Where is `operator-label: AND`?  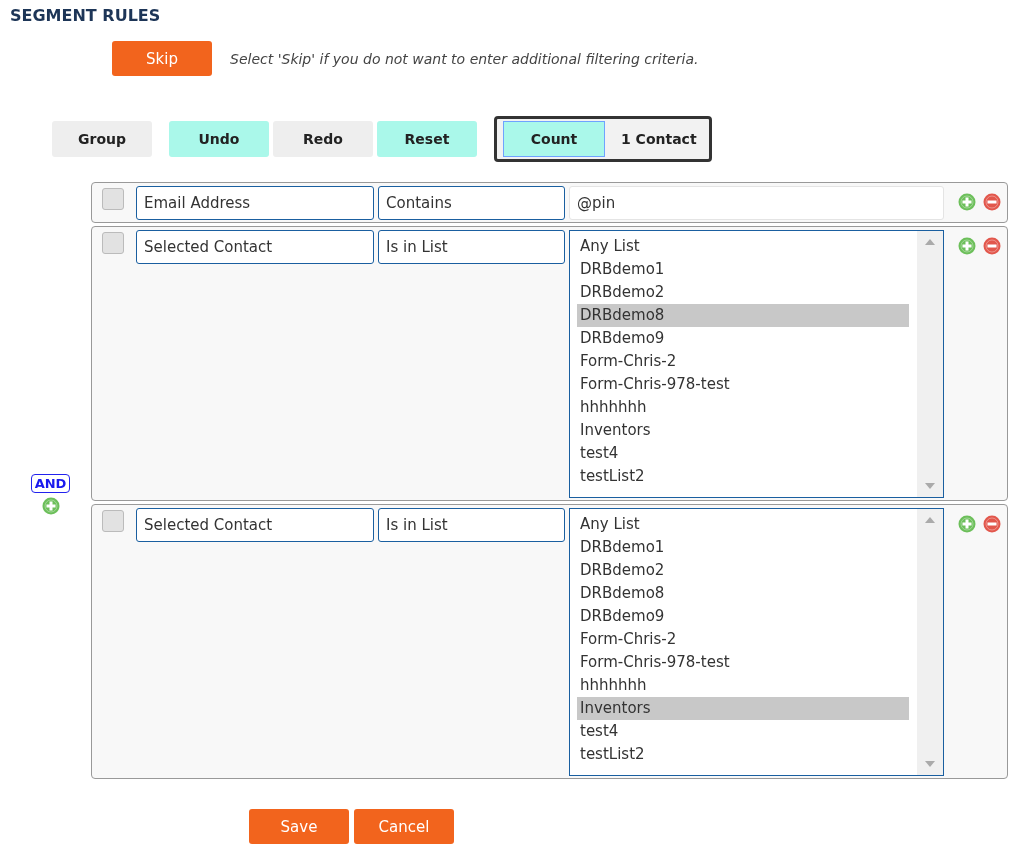 operator-label: AND is located at coordinates (50, 483).